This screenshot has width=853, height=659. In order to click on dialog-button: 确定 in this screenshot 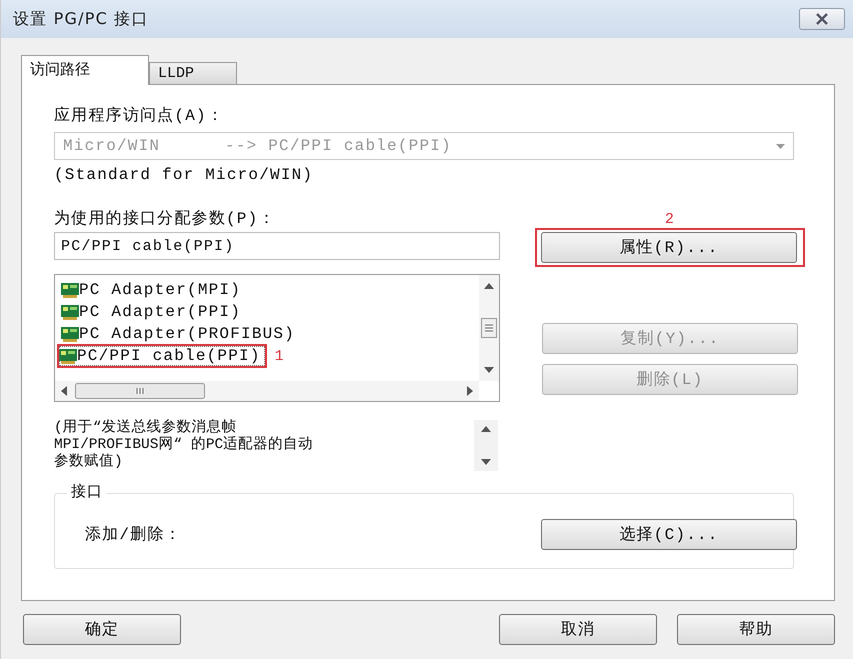, I will do `click(102, 629)`.